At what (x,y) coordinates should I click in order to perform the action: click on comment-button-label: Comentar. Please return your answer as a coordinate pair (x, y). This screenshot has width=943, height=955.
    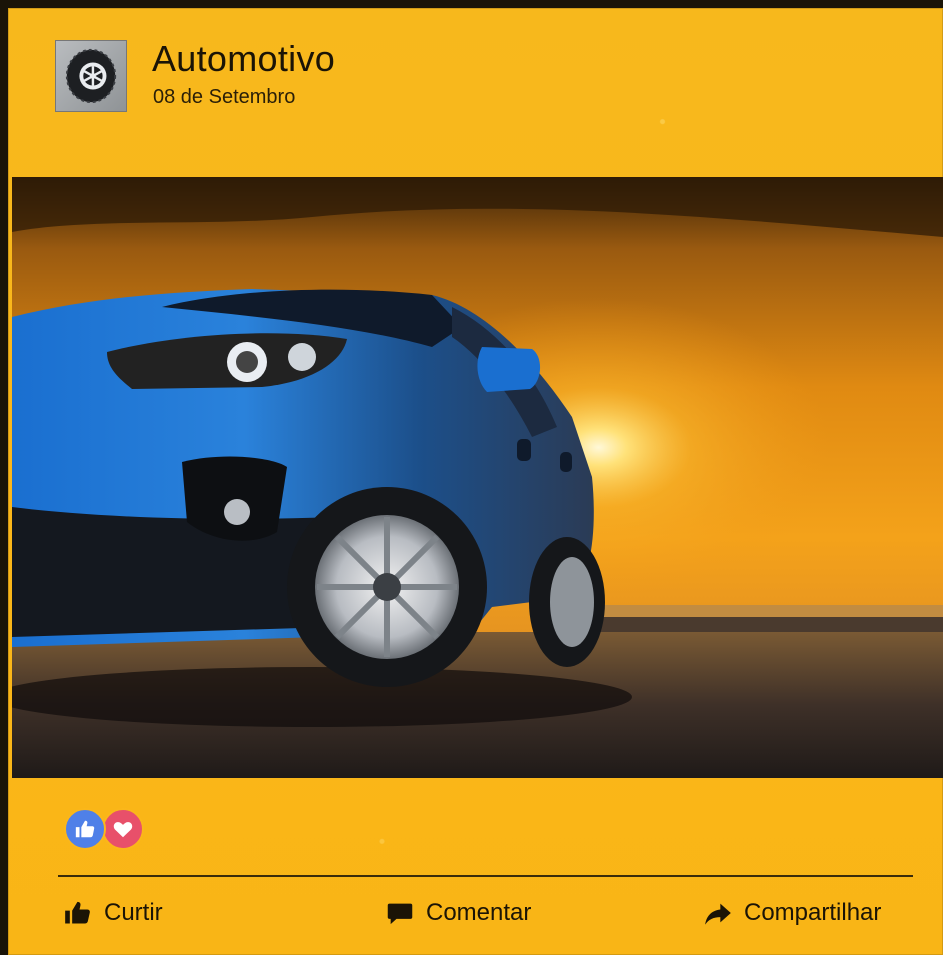
    Looking at the image, I should click on (479, 912).